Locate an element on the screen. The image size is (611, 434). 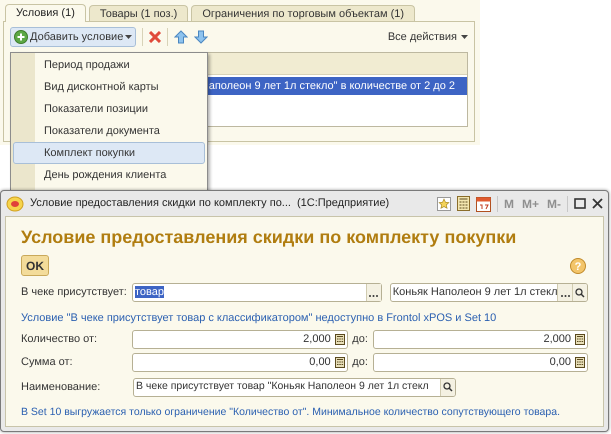
plus-icon is located at coordinates (21, 37).